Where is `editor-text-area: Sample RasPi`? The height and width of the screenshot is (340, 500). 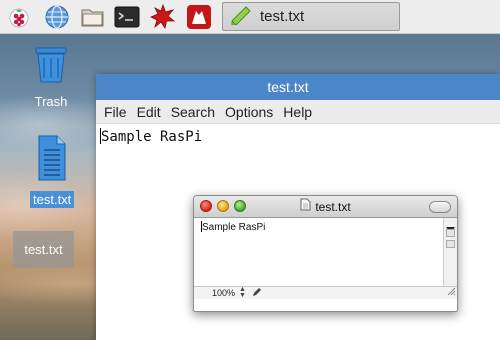
editor-text-area: Sample RasPi is located at coordinates (298, 136).